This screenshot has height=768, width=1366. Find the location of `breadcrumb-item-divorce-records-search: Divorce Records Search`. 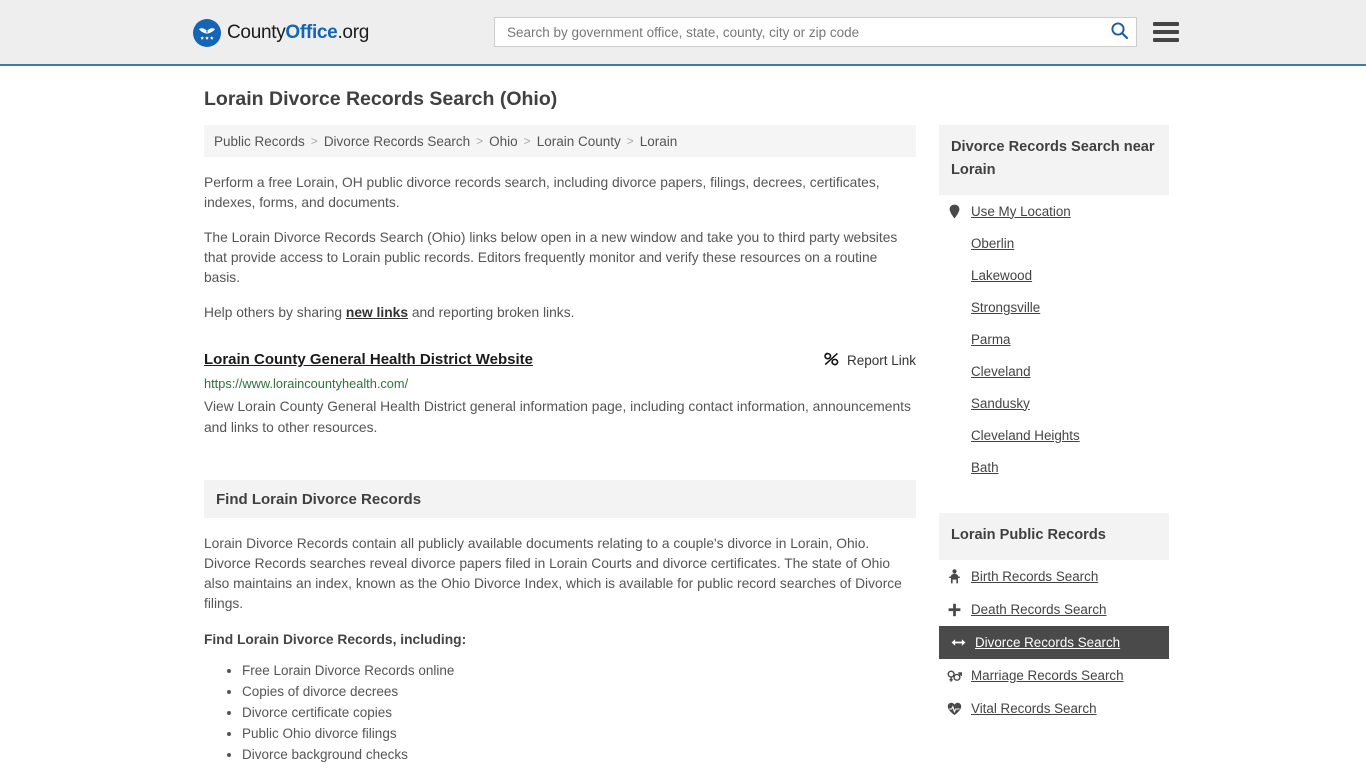

breadcrumb-item-divorce-records-search: Divorce Records Search is located at coordinates (397, 141).